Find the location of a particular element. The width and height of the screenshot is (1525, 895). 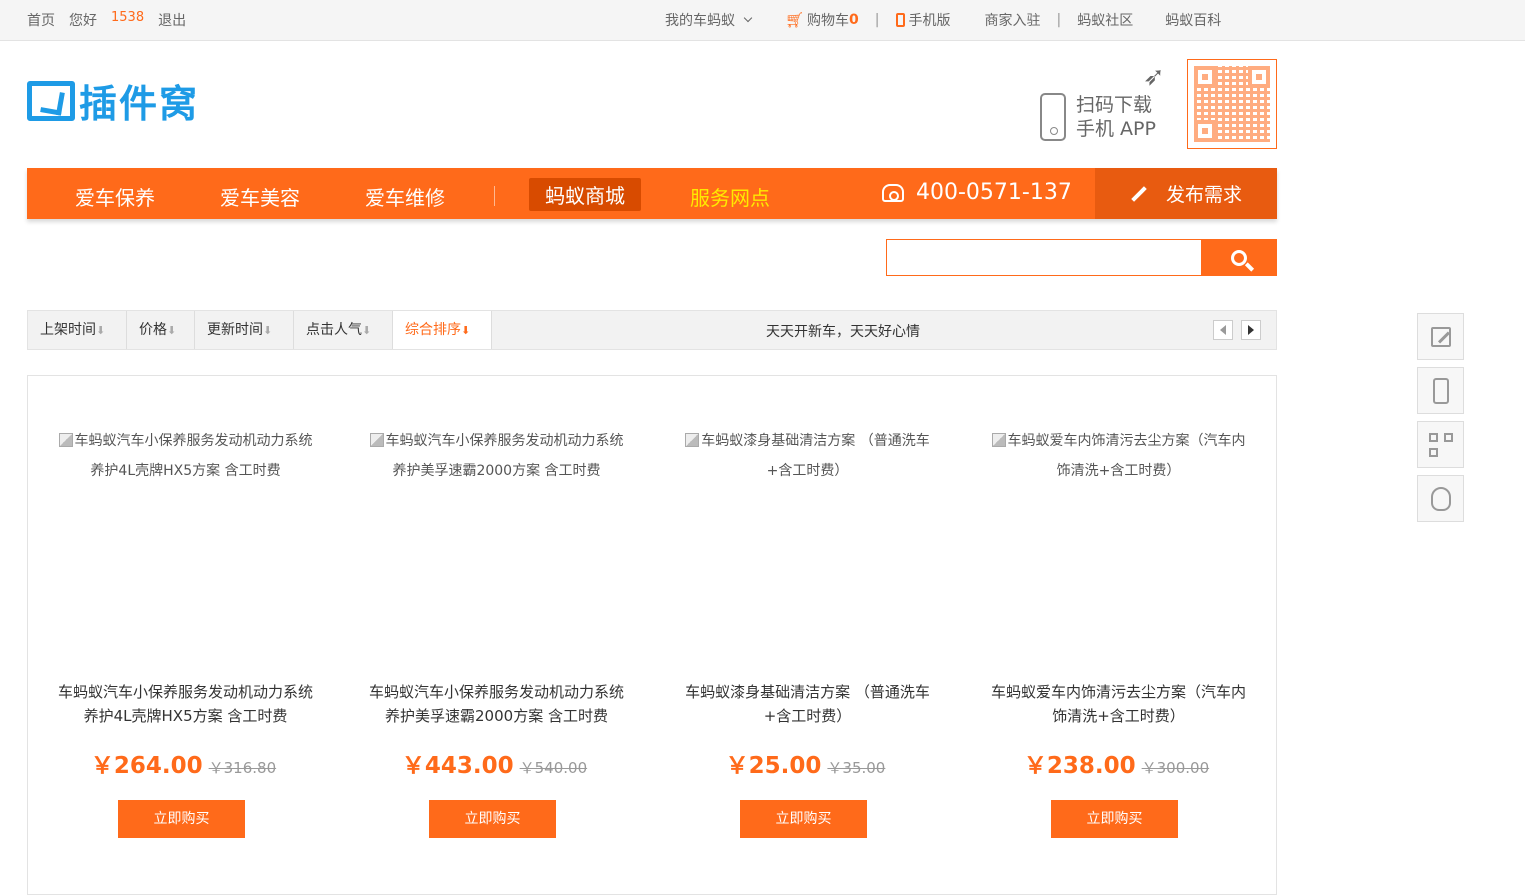

nav-item-maintenance: 爱车保养 is located at coordinates (115, 196).